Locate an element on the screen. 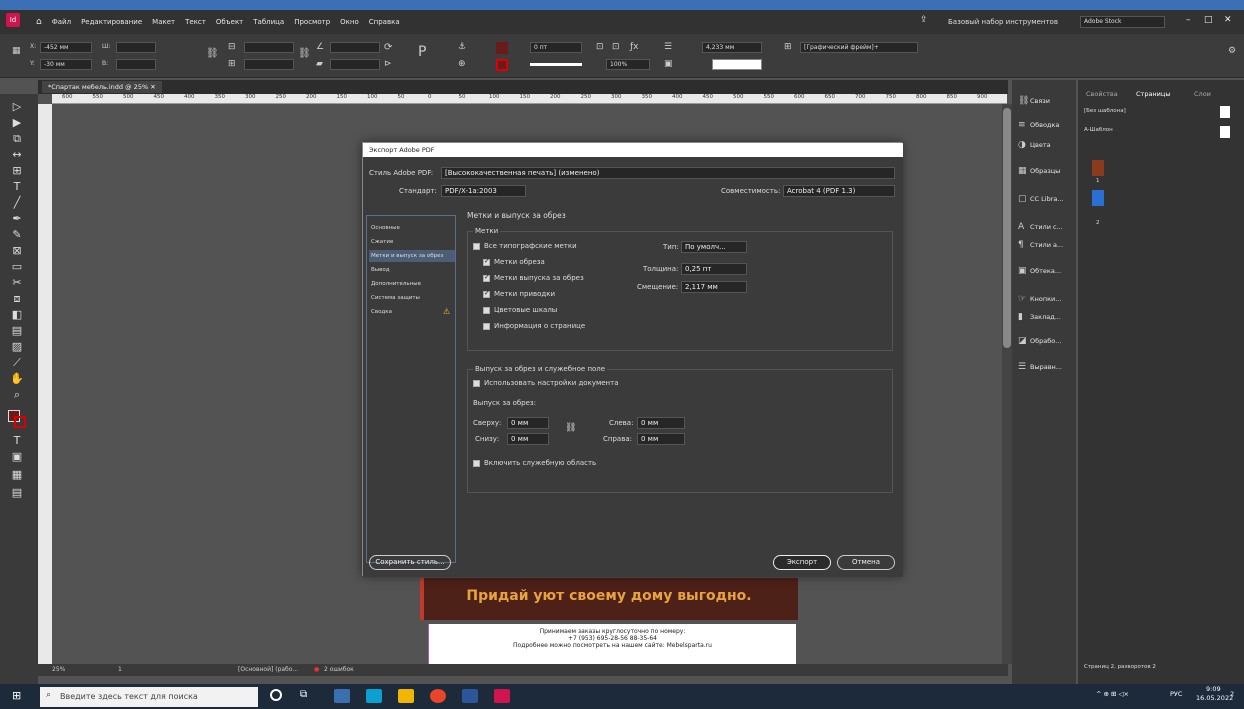 The image size is (1244, 709). language-indicator: РУС is located at coordinates (1176, 694).